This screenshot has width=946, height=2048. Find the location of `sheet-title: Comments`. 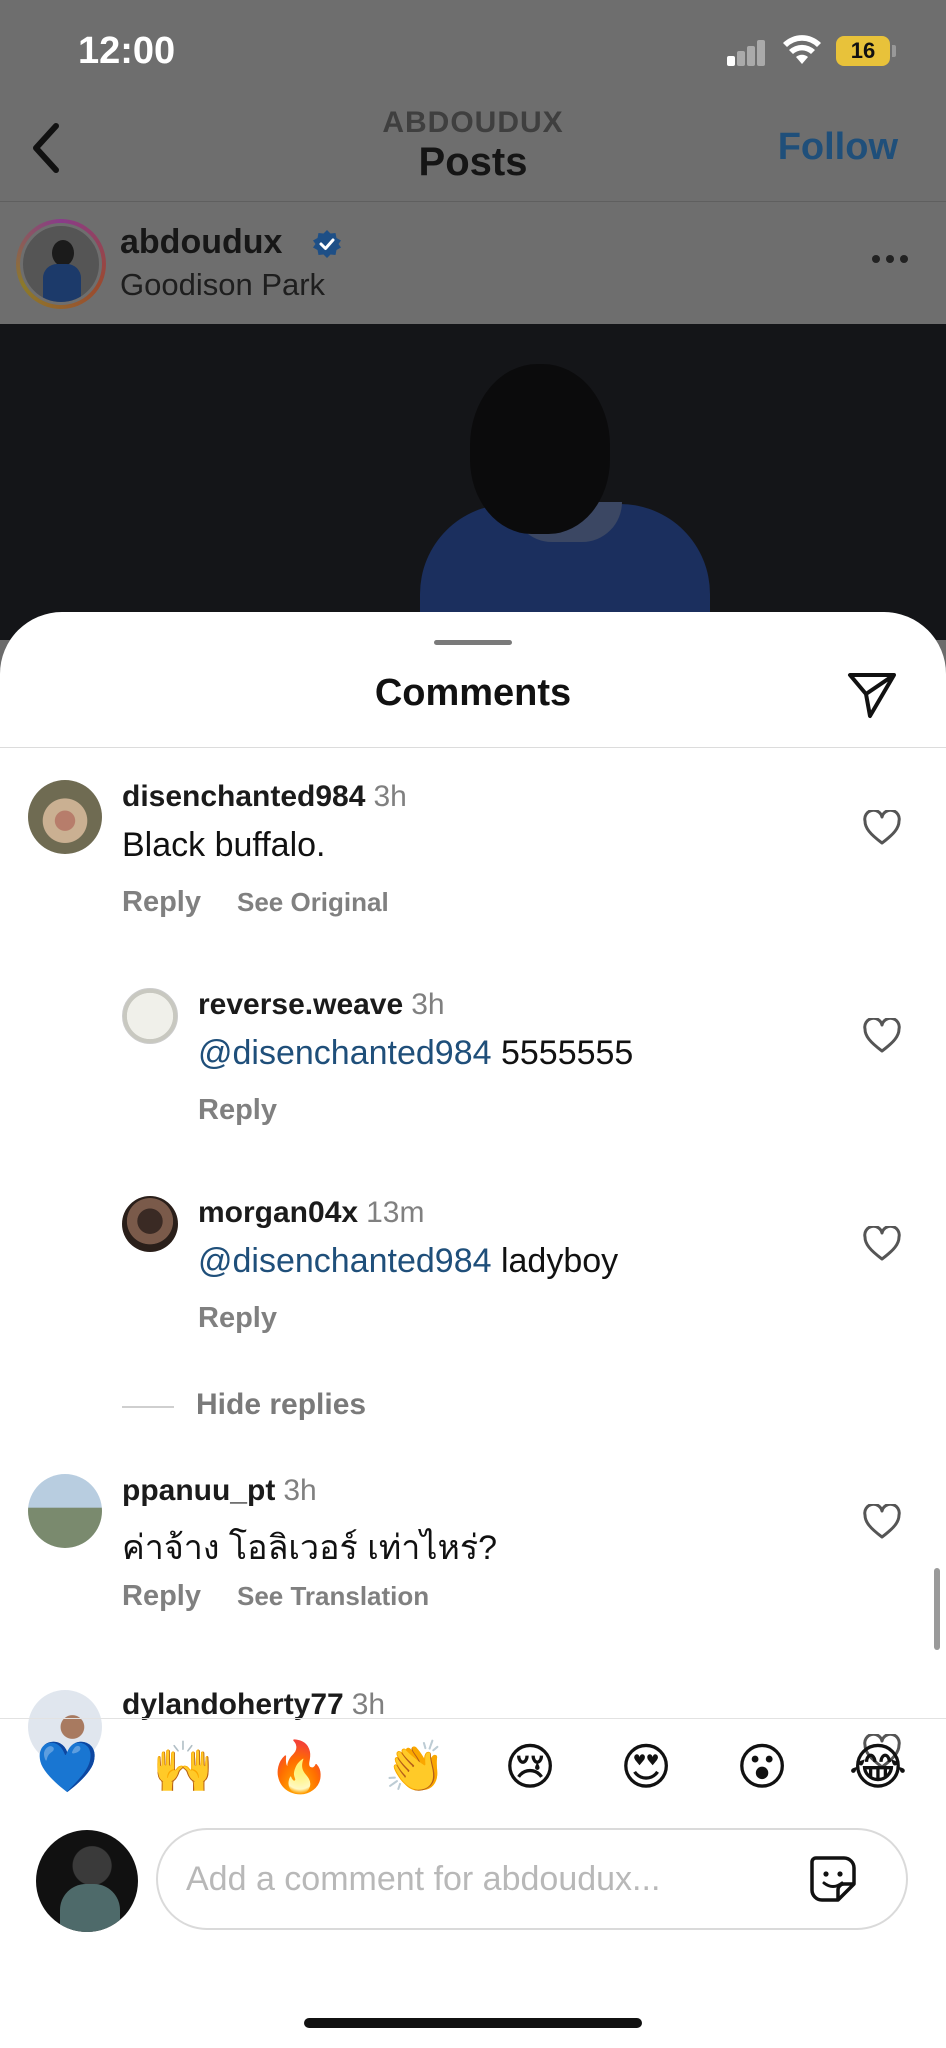

sheet-title: Comments is located at coordinates (473, 693).